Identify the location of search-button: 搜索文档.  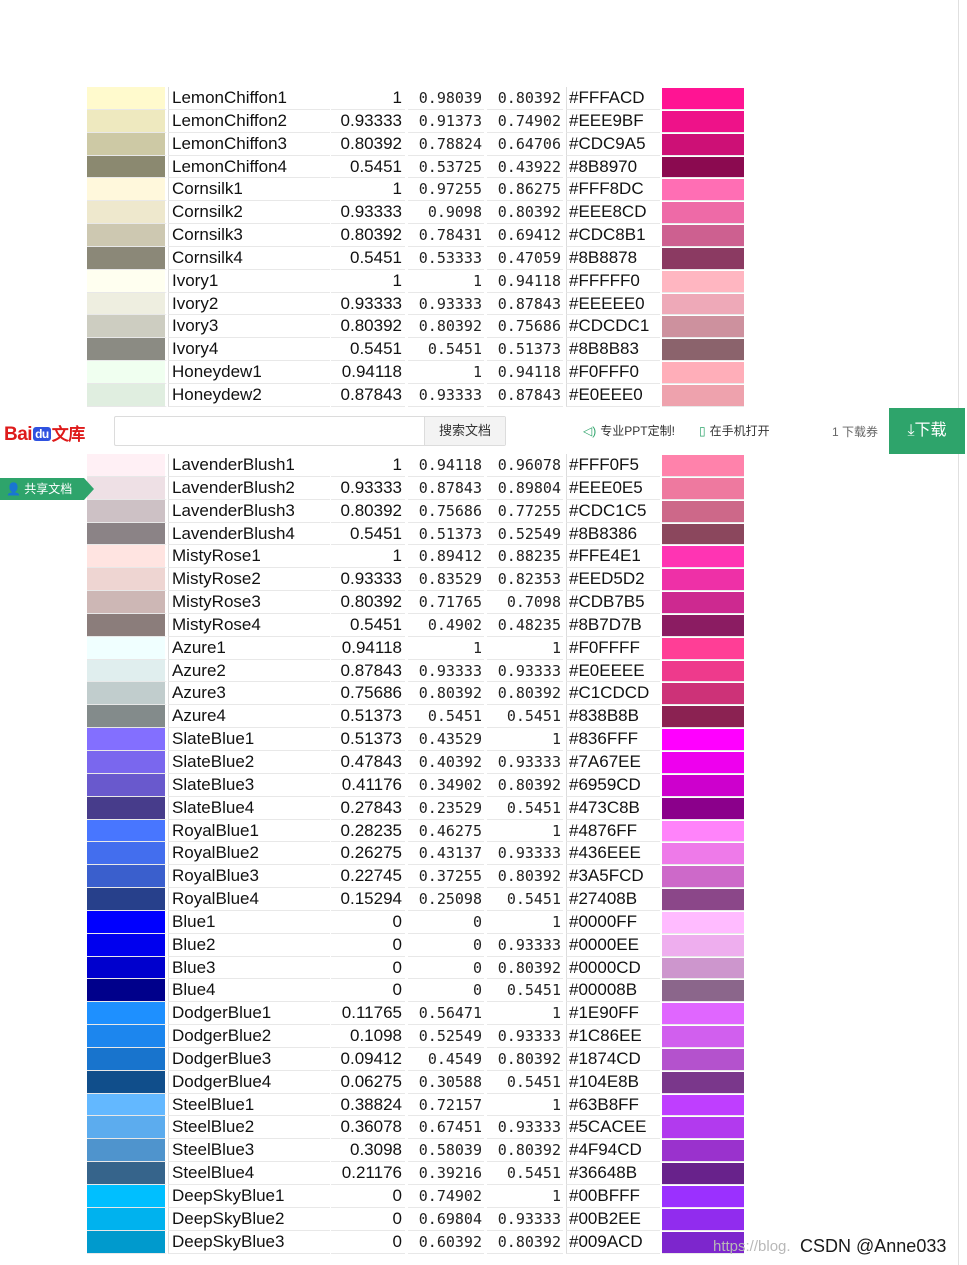
(464, 431).